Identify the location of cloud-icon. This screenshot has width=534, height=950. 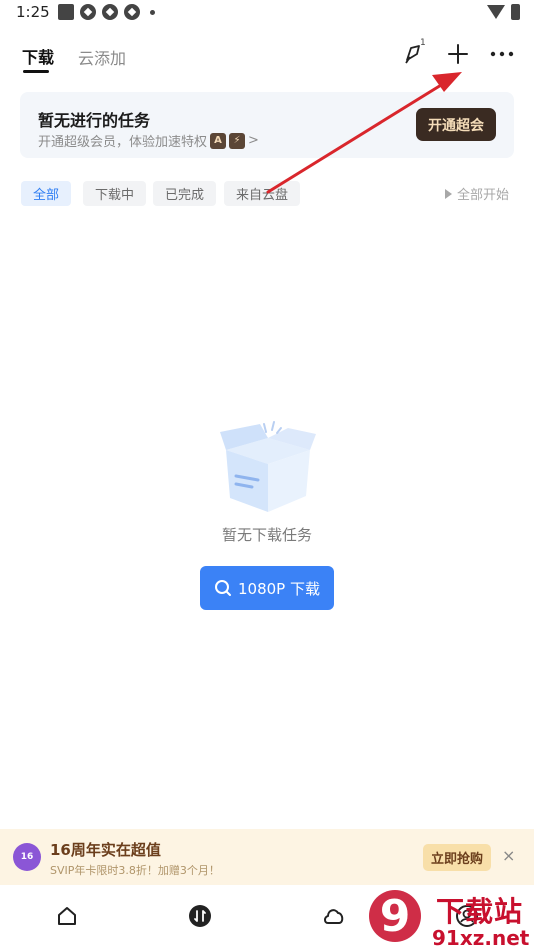
(334, 916).